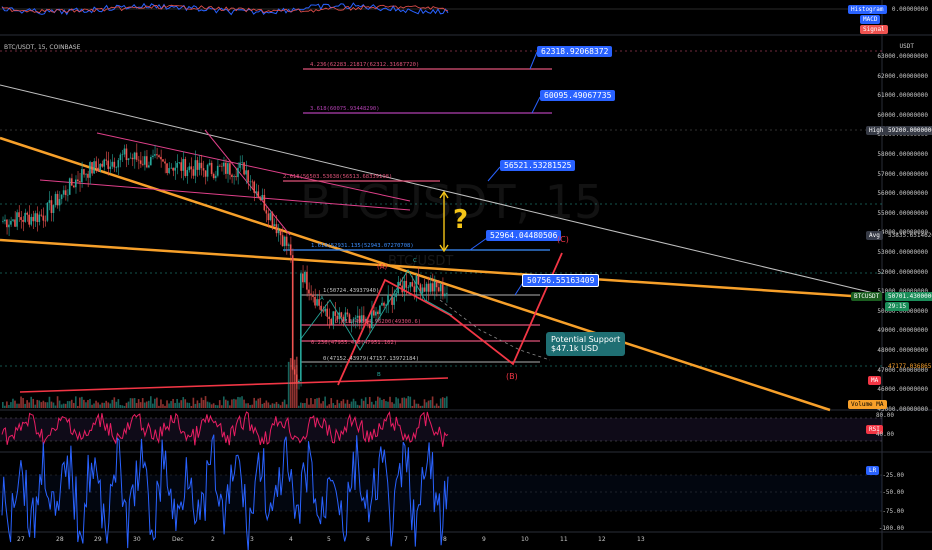 This screenshot has height=550, width=932. What do you see at coordinates (561, 280) in the screenshot?
I see `target-callout-50756: 50756.55163409` at bounding box center [561, 280].